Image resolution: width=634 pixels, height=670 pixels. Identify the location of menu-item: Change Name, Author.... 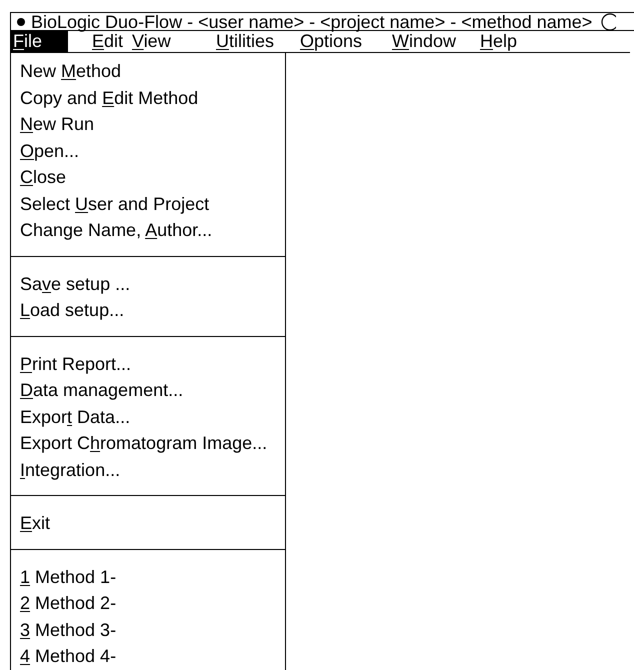
(111, 230).